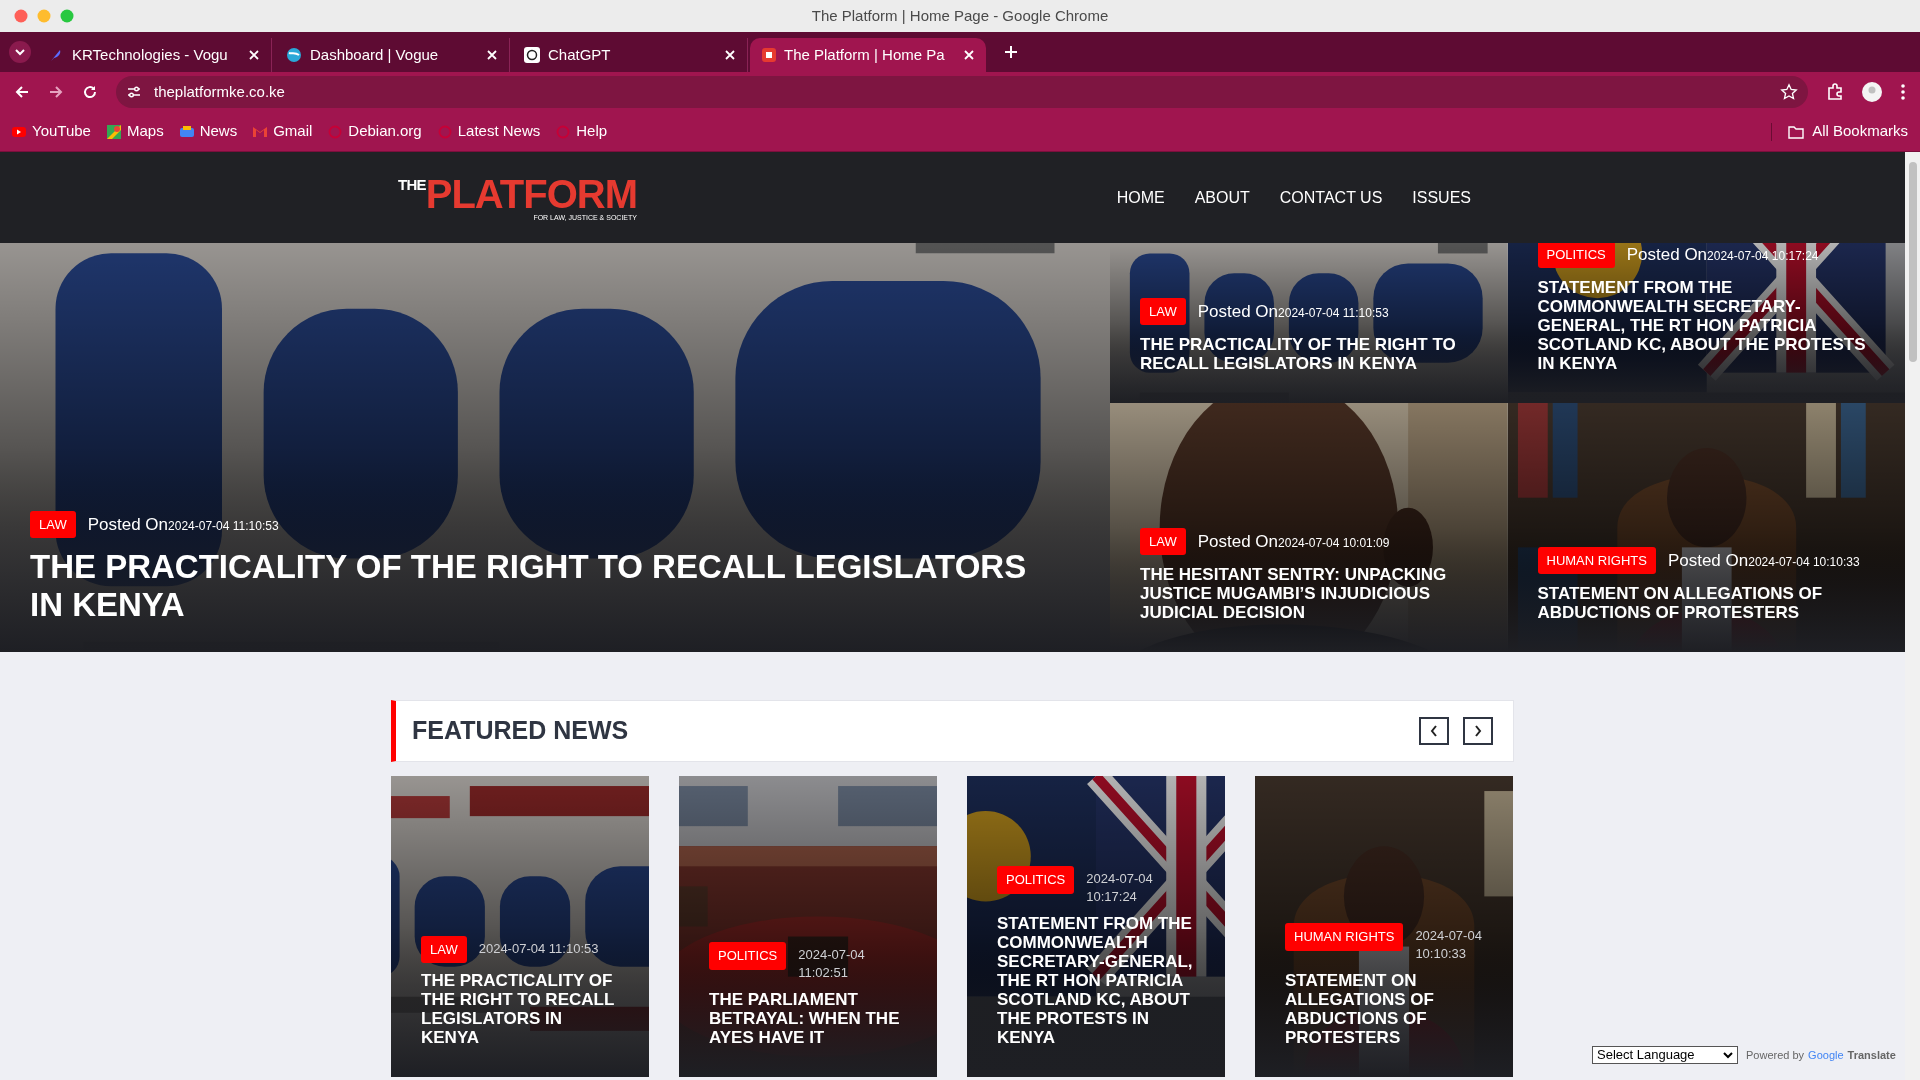 The image size is (1920, 1080). What do you see at coordinates (808, 926) in the screenshot?
I see `news-card: POLITICS 2024-07-04 11:02:51 THE PARLIAMENT BETRAYAL: WHEN THE AYES HAVE IT` at bounding box center [808, 926].